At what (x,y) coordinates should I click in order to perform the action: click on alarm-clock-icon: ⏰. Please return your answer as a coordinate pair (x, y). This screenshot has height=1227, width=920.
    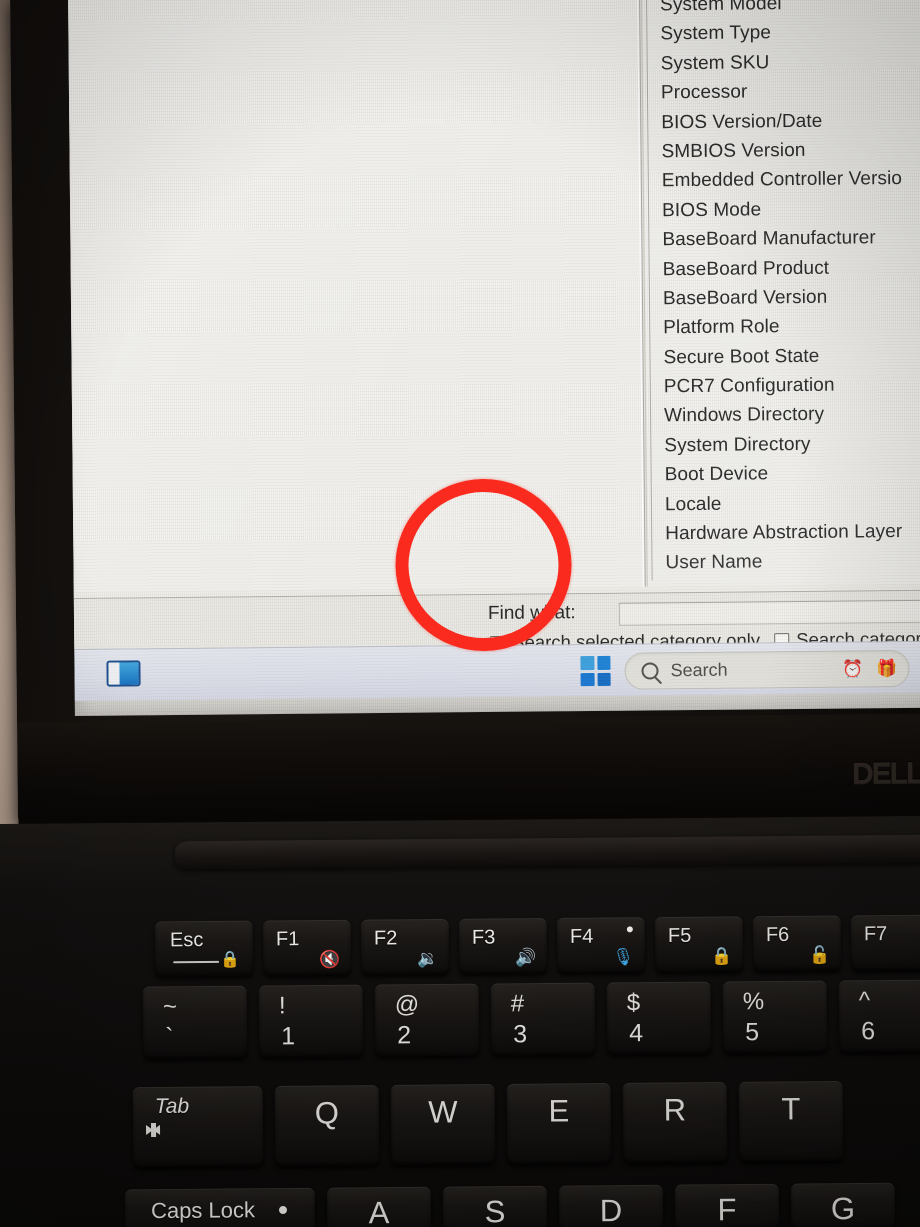
    Looking at the image, I should click on (853, 668).